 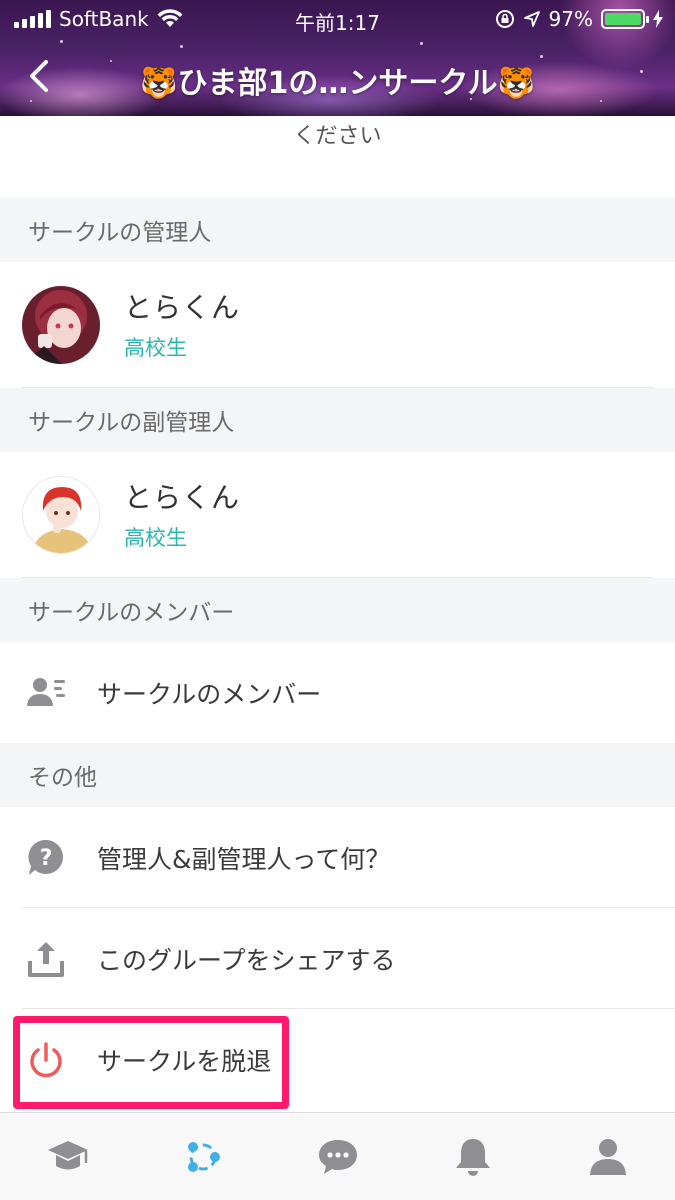 I want to click on tab-notifications, so click(x=472, y=1156).